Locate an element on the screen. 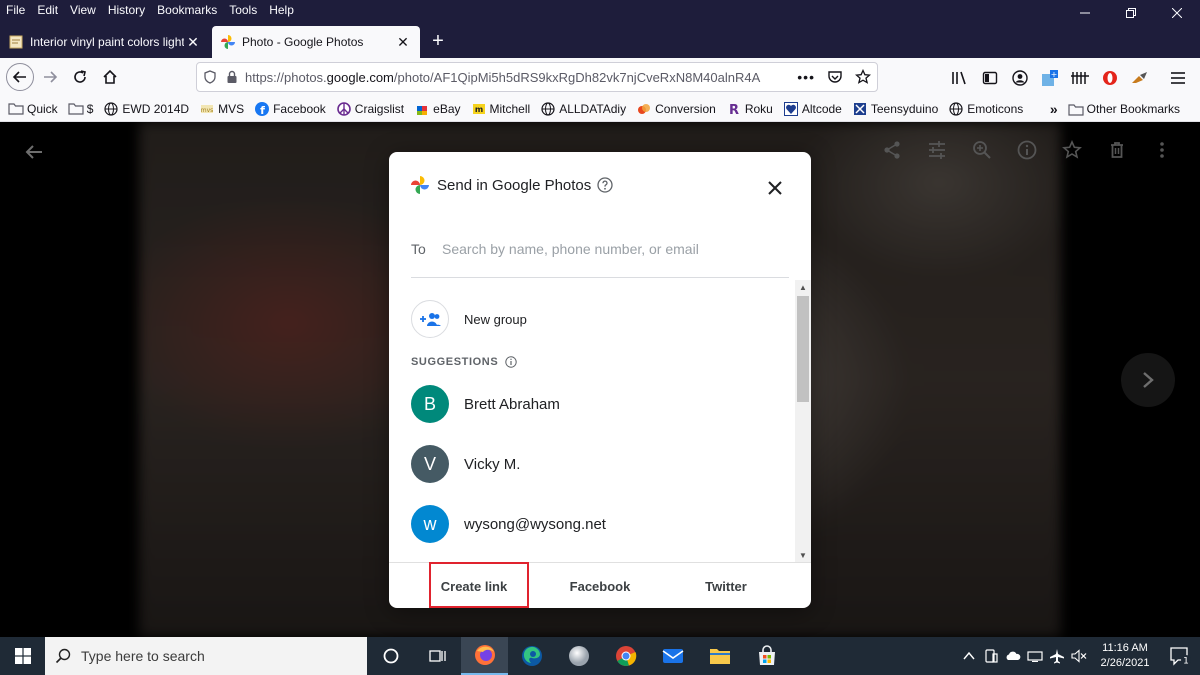 This screenshot has width=1200, height=675. trash-icon is located at coordinates (1117, 150).